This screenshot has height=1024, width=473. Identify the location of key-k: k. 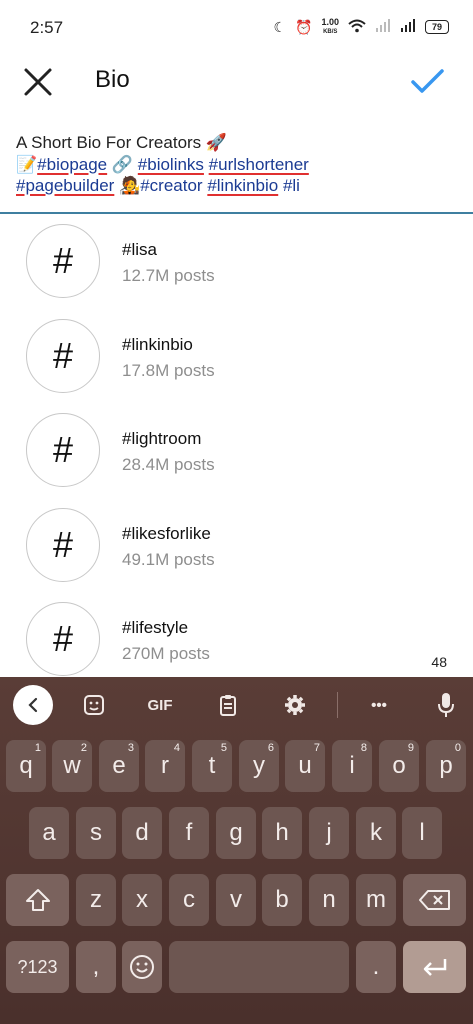
(376, 833).